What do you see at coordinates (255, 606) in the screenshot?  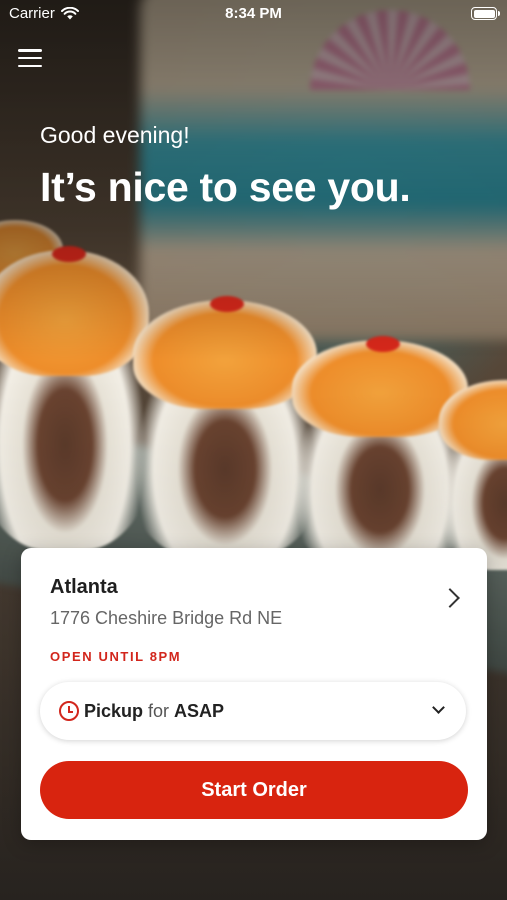 I see `location-selector: Atlanta 1776 Cheshire Bridge Rd NE` at bounding box center [255, 606].